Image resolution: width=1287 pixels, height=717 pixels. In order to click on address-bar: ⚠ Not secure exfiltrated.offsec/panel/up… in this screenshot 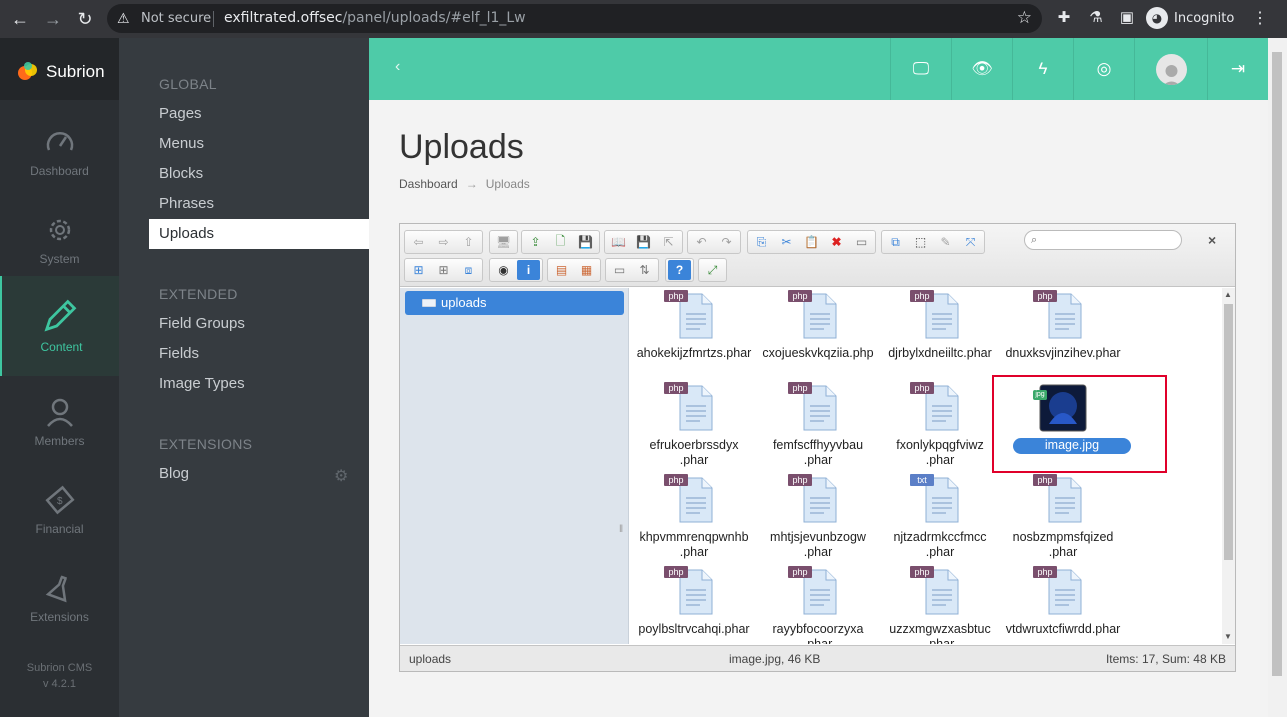, I will do `click(574, 18)`.